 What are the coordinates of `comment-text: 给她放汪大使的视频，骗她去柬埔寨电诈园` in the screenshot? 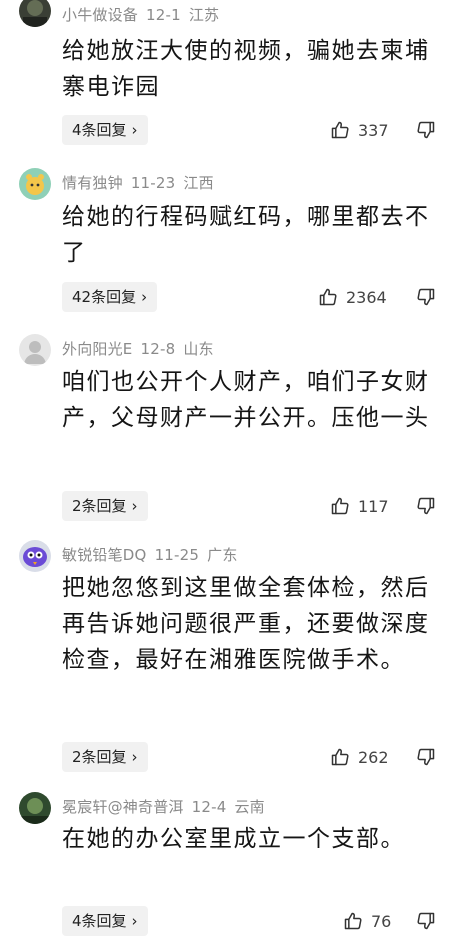 It's located at (246, 69).